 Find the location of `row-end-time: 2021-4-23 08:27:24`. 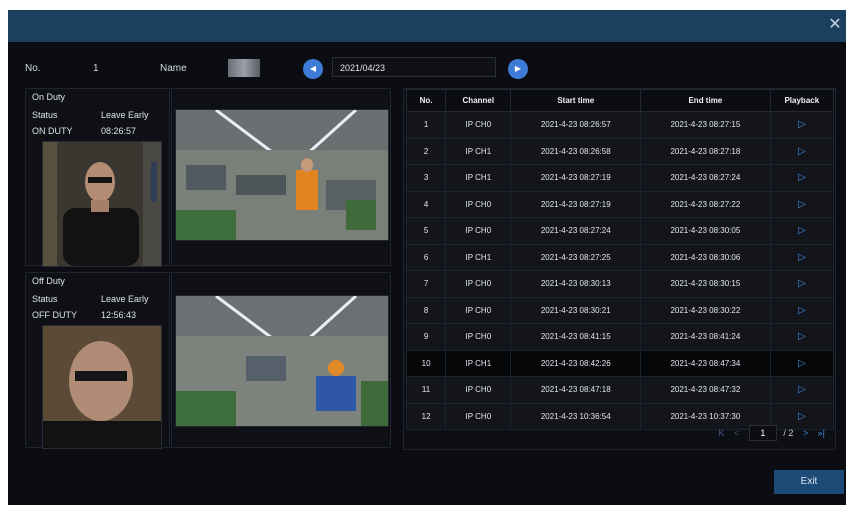

row-end-time: 2021-4-23 08:27:24 is located at coordinates (705, 178).